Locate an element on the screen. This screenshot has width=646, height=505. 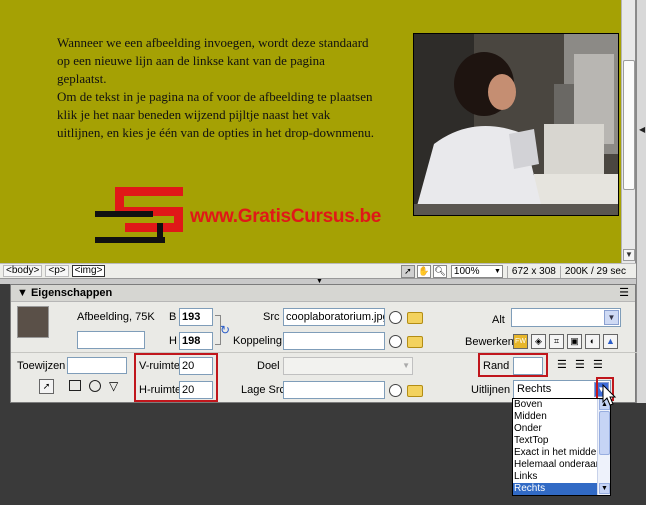
uitlijnen-label: Uitlijnen is located at coordinates (491, 390).